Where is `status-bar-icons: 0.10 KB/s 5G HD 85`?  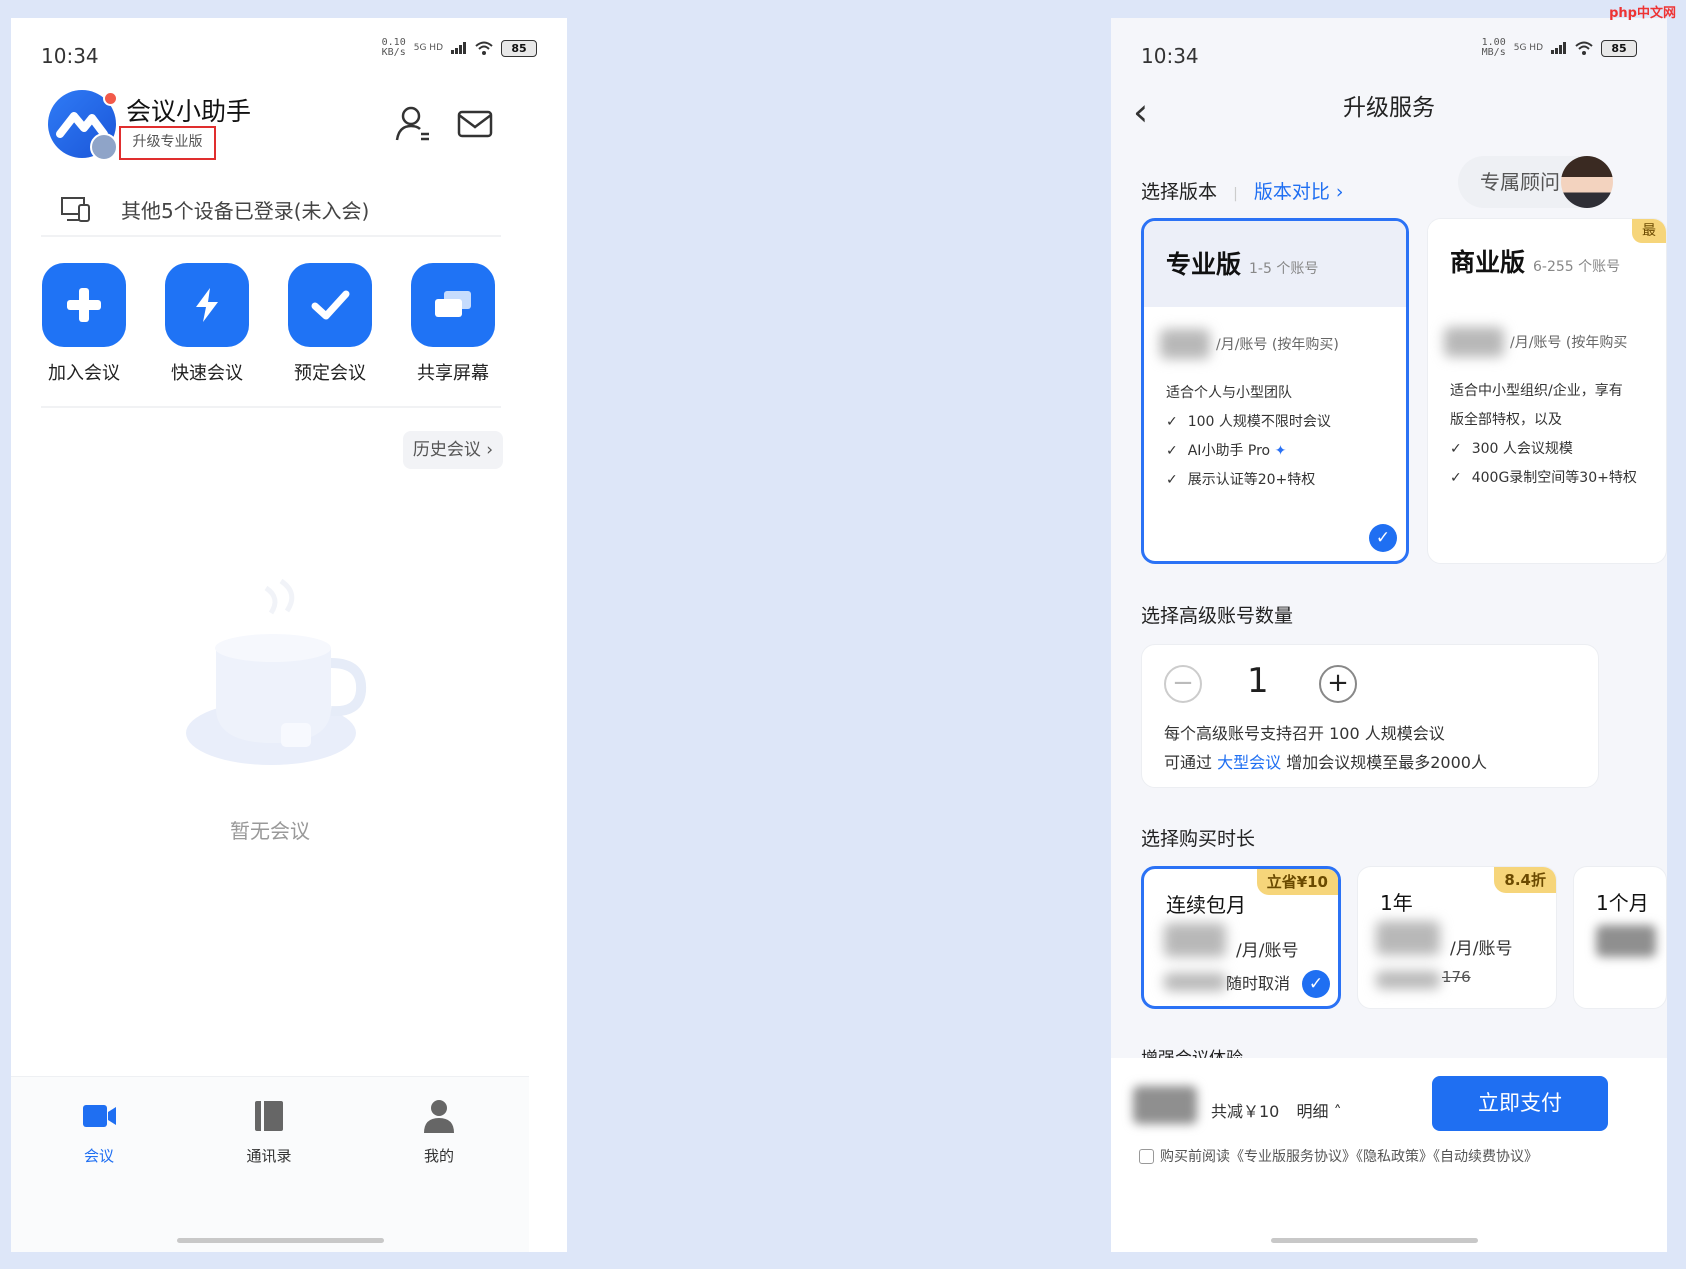
status-bar-icons: 0.10 KB/s 5G HD 85 is located at coordinates (459, 48).